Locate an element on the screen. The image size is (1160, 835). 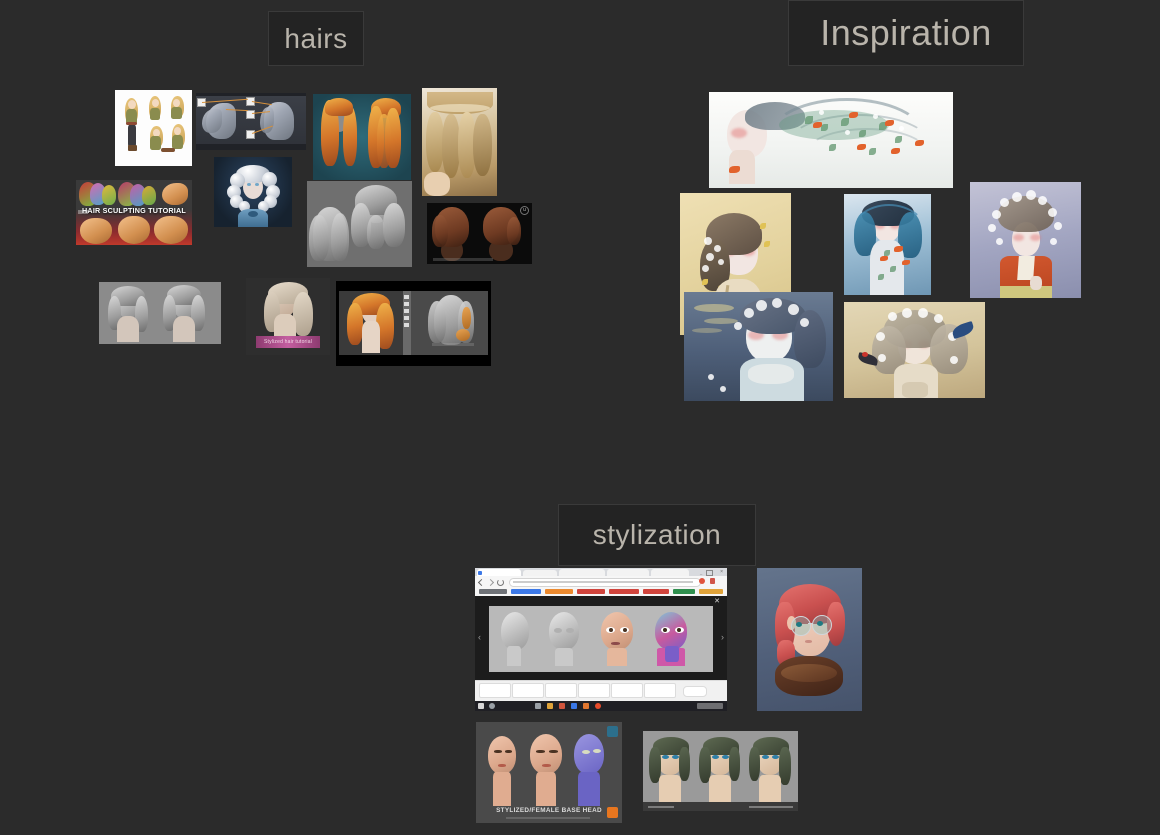
hair-sculpting-tutorial-artwork: HAIR SCULPTING TUTORIAL is located at coordinates (134, 212).